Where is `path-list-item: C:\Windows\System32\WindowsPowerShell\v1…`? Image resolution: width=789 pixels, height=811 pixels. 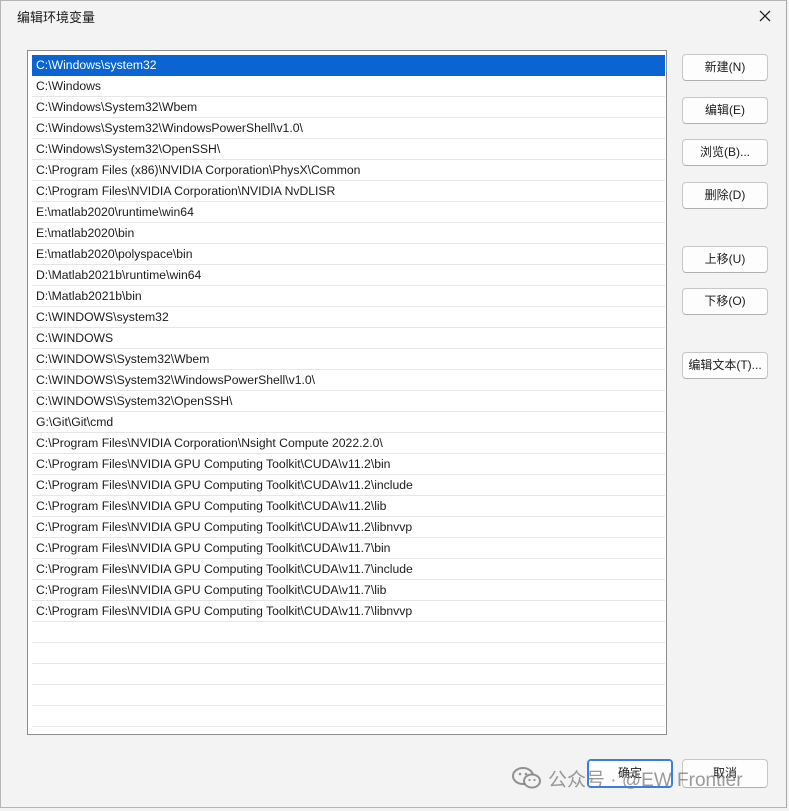 path-list-item: C:\Windows\System32\WindowsPowerShell\v1… is located at coordinates (348, 128).